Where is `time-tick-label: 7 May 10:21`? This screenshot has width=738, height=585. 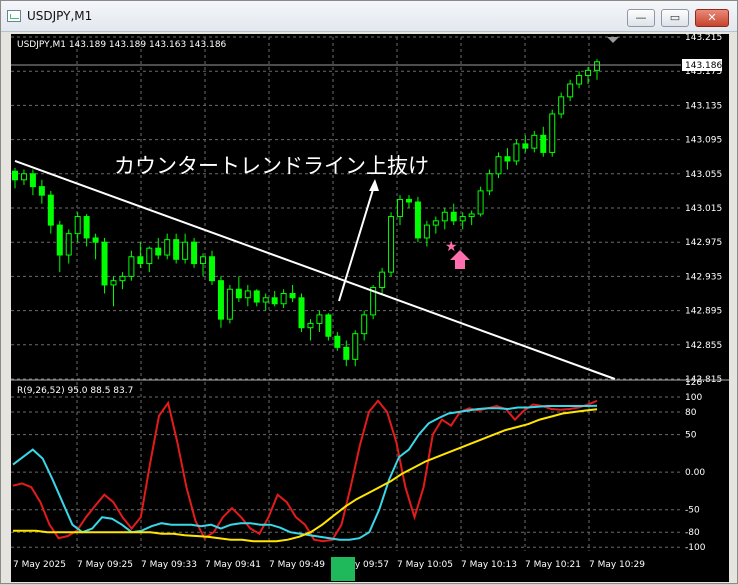 time-tick-label: 7 May 10:21 is located at coordinates (553, 565).